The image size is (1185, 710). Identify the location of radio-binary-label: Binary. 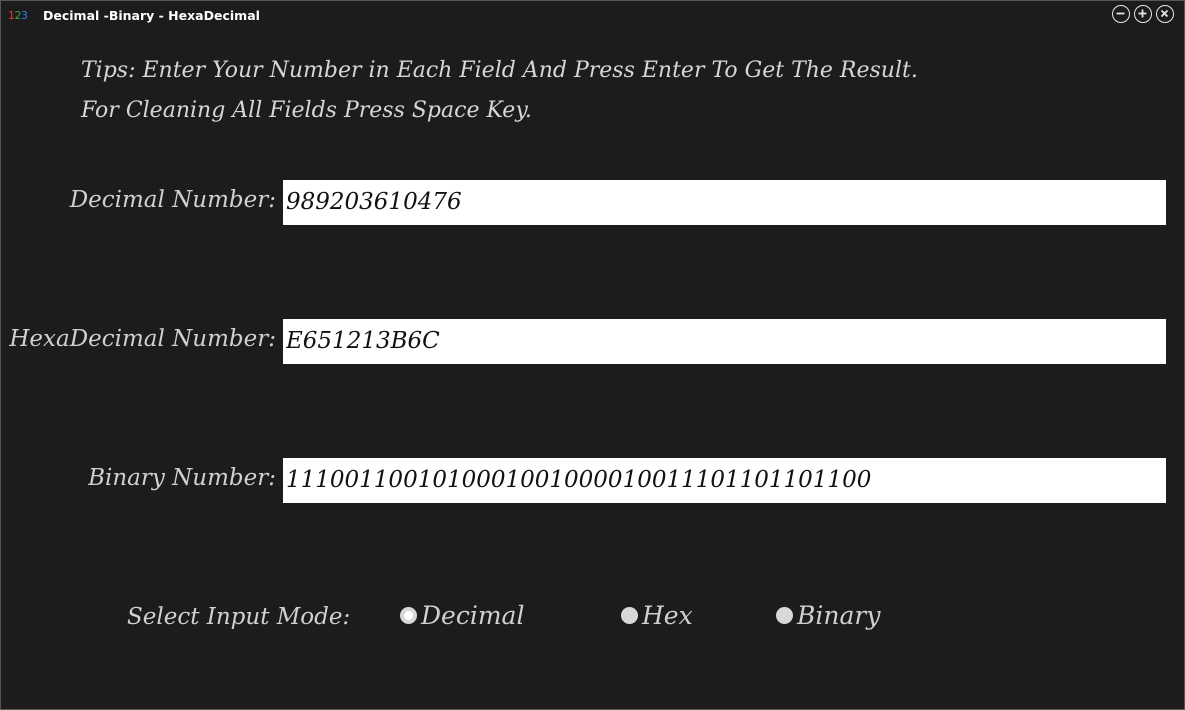
(839, 615).